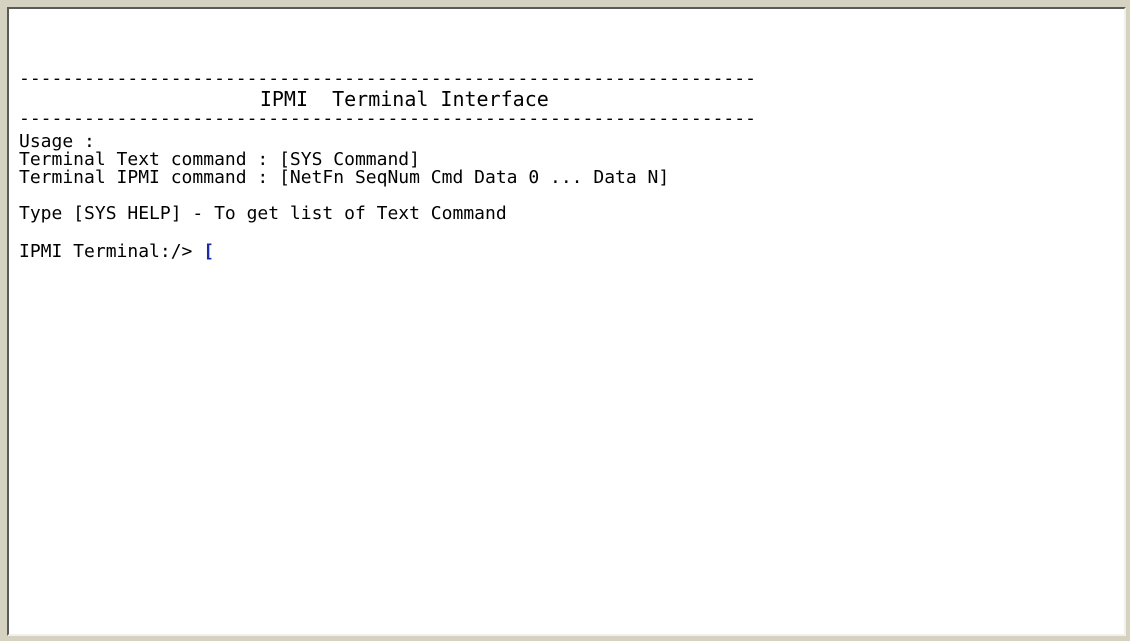 The image size is (1130, 641). I want to click on command-input: [, so click(208, 252).